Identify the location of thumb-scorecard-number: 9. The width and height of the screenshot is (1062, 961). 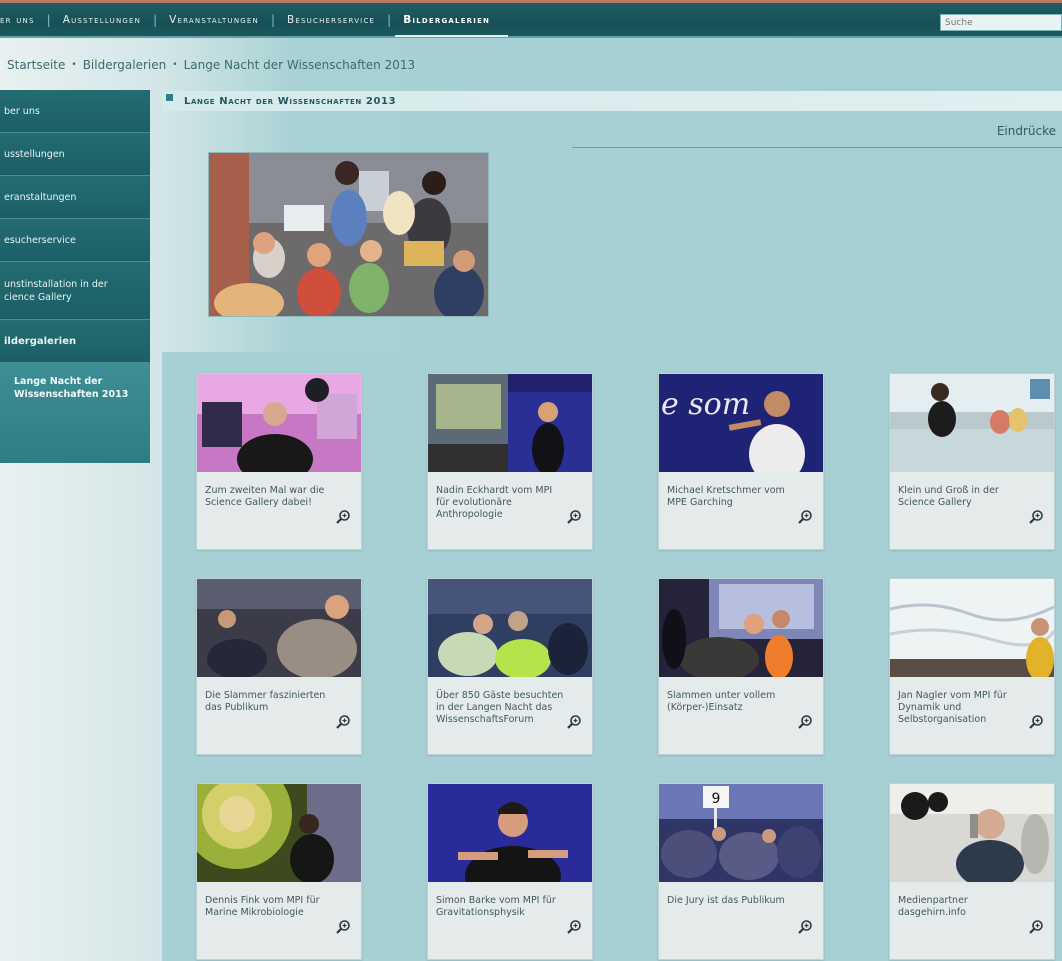
(716, 799).